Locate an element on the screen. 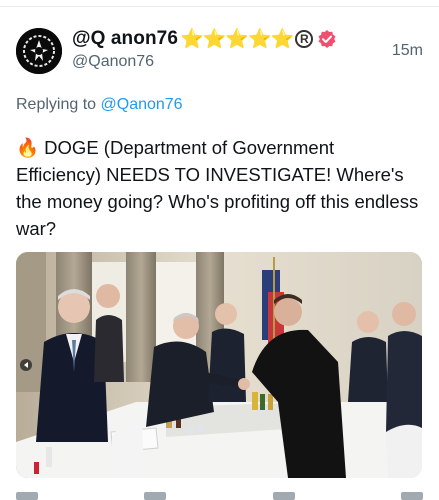  tweet-header: @Q anon76 ⭐⭐⭐⭐⭐ R @Qanon76 15m is located at coordinates (219, 51).